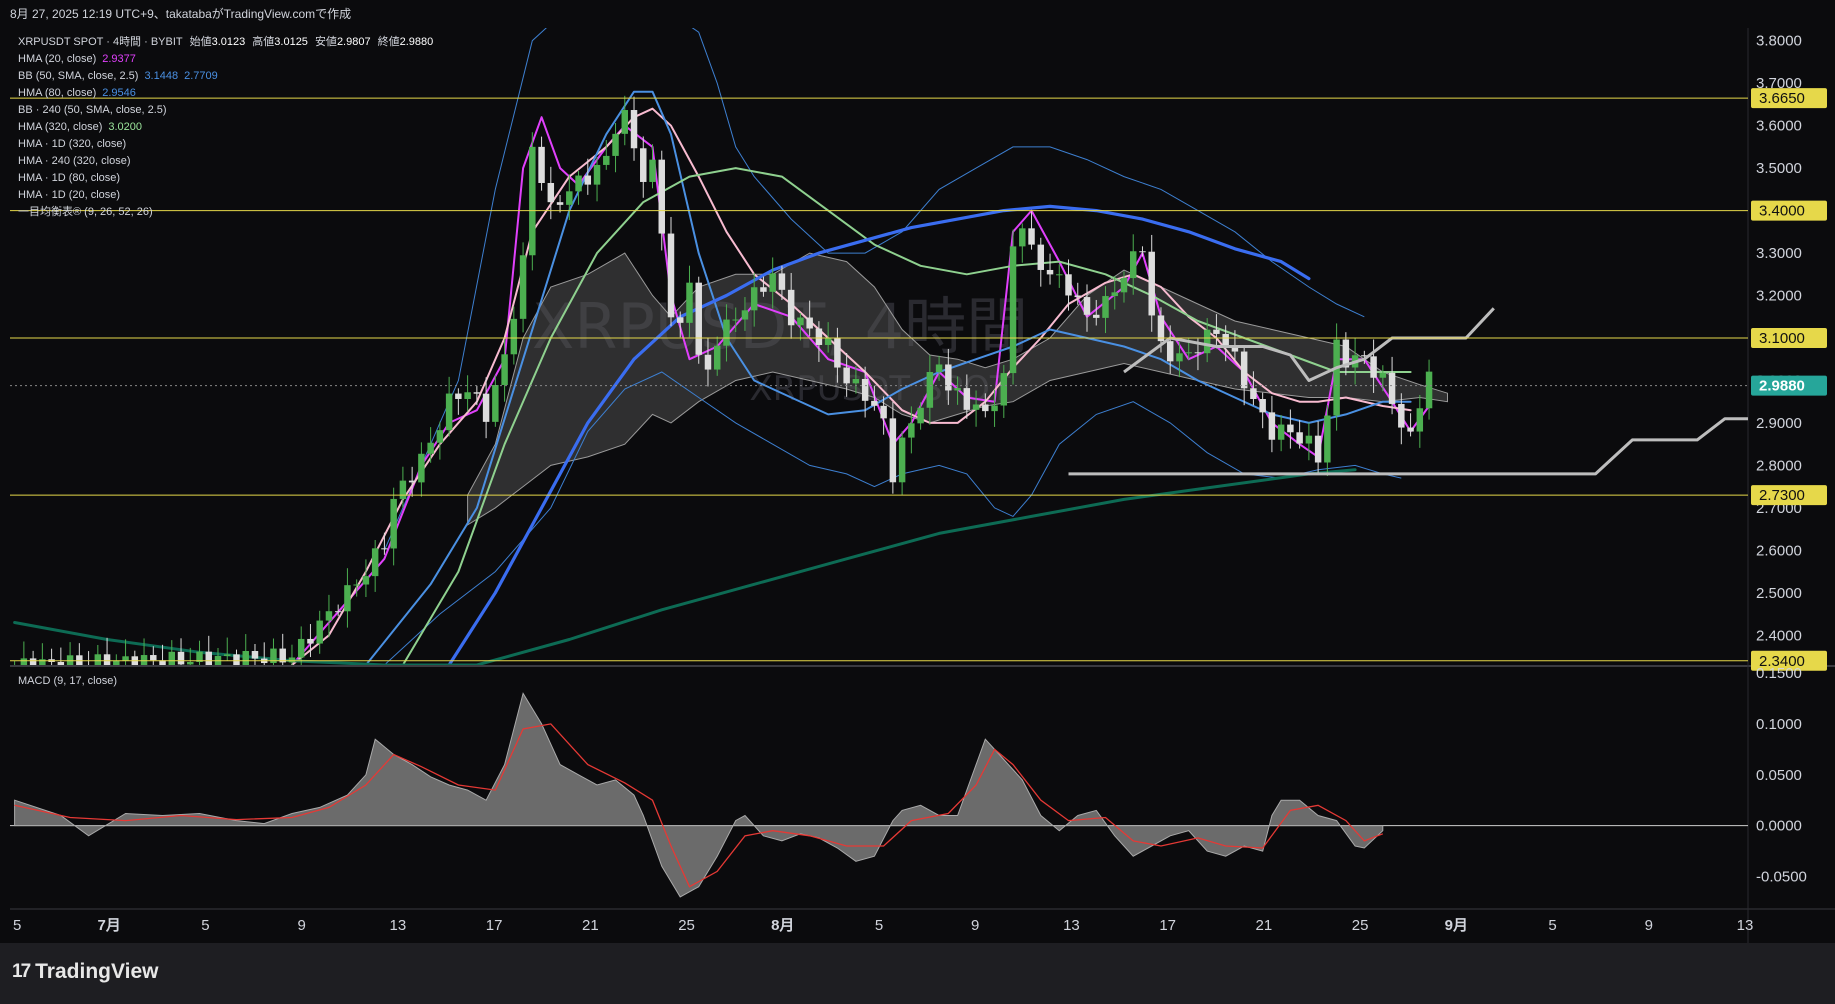  What do you see at coordinates (225, 195) in the screenshot?
I see `legend-indicator-row: HMA · 1D (20, close)` at bounding box center [225, 195].